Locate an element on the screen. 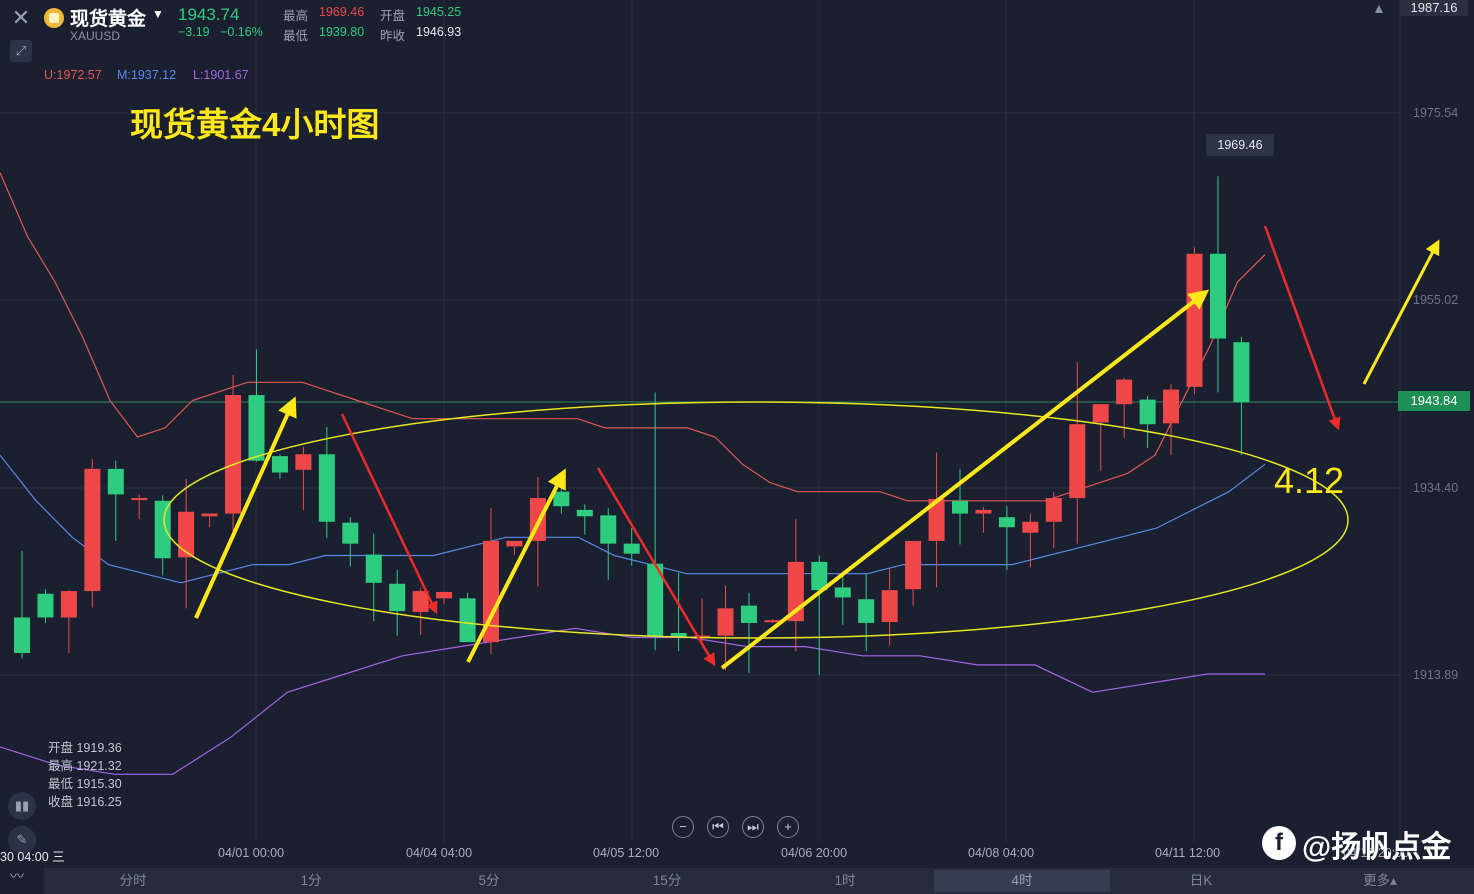 Image resolution: width=1474 pixels, height=894 pixels. skip-end-button: ⏭ is located at coordinates (753, 827).